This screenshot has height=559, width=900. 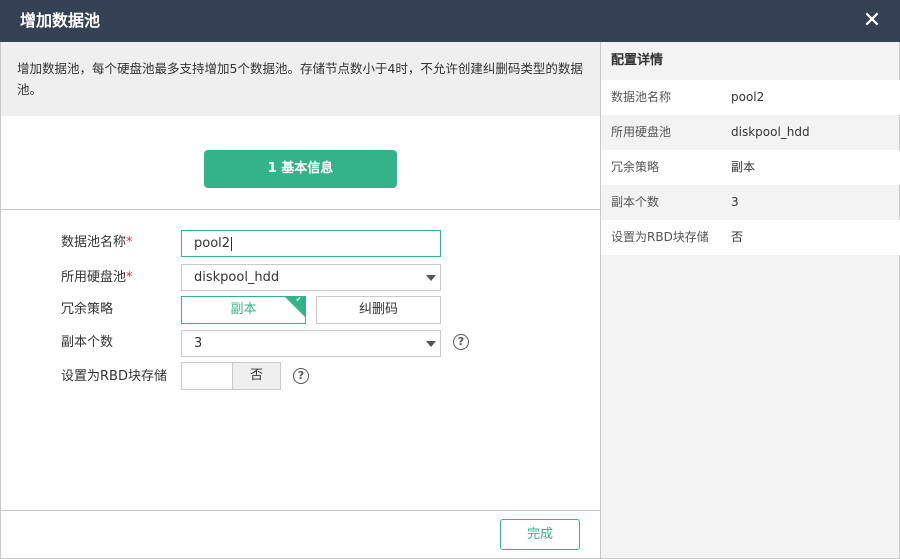 I want to click on detail-key: 设置为RBD块存储, so click(x=660, y=237).